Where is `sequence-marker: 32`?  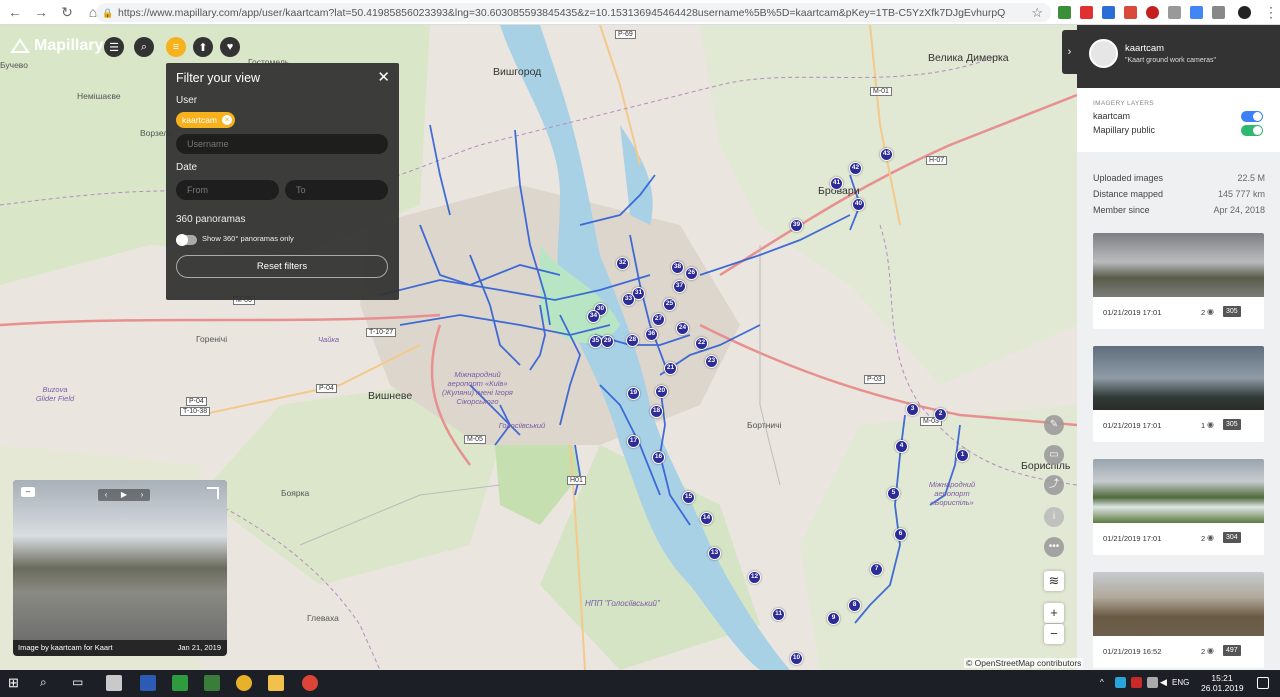 sequence-marker: 32 is located at coordinates (622, 263).